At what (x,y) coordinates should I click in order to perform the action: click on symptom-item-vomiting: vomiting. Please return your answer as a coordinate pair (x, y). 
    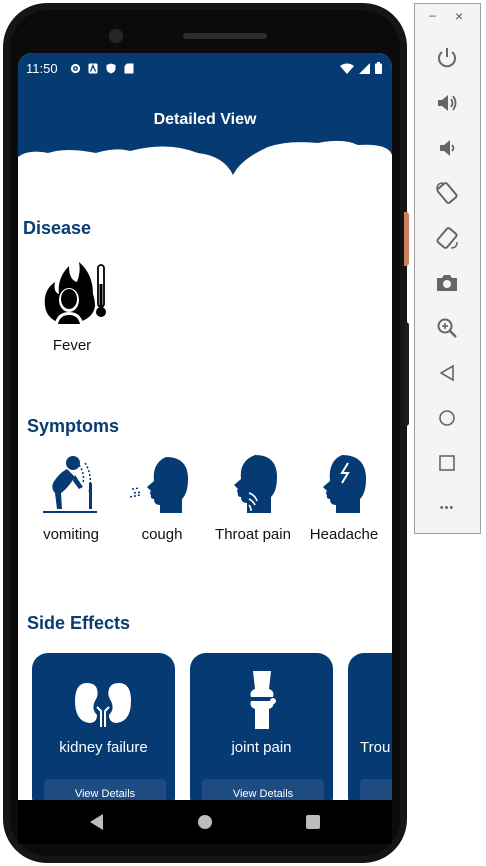
    Looking at the image, I should click on (71, 498).